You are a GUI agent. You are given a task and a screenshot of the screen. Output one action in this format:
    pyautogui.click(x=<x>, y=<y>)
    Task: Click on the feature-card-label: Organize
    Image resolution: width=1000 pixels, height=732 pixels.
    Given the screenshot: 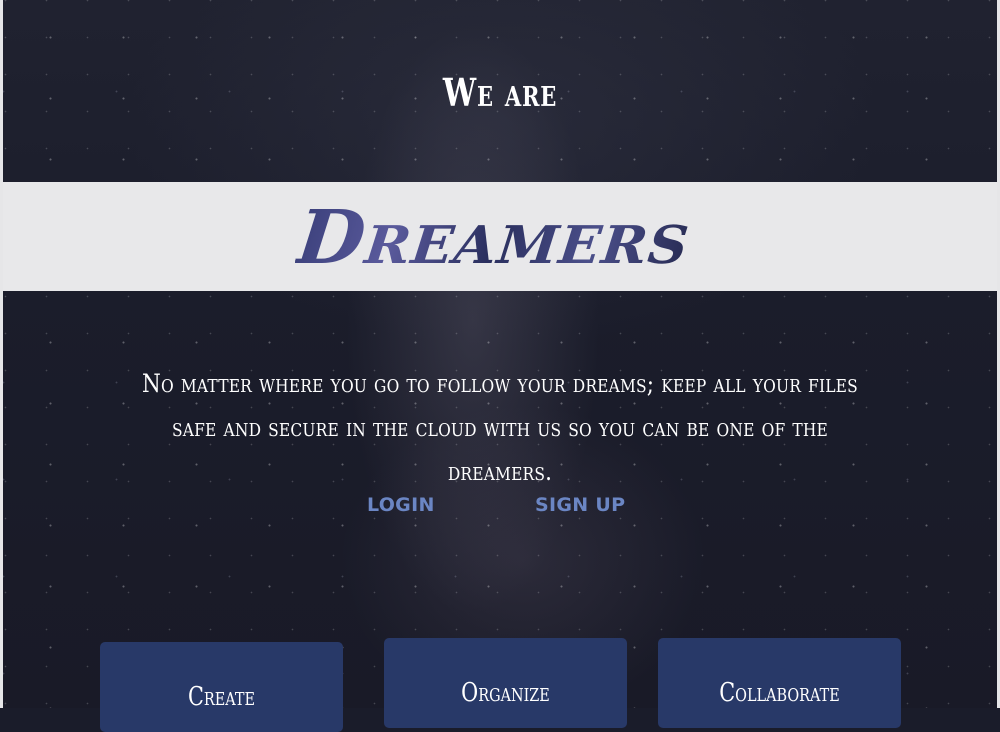 What is the action you would take?
    pyautogui.click(x=505, y=693)
    